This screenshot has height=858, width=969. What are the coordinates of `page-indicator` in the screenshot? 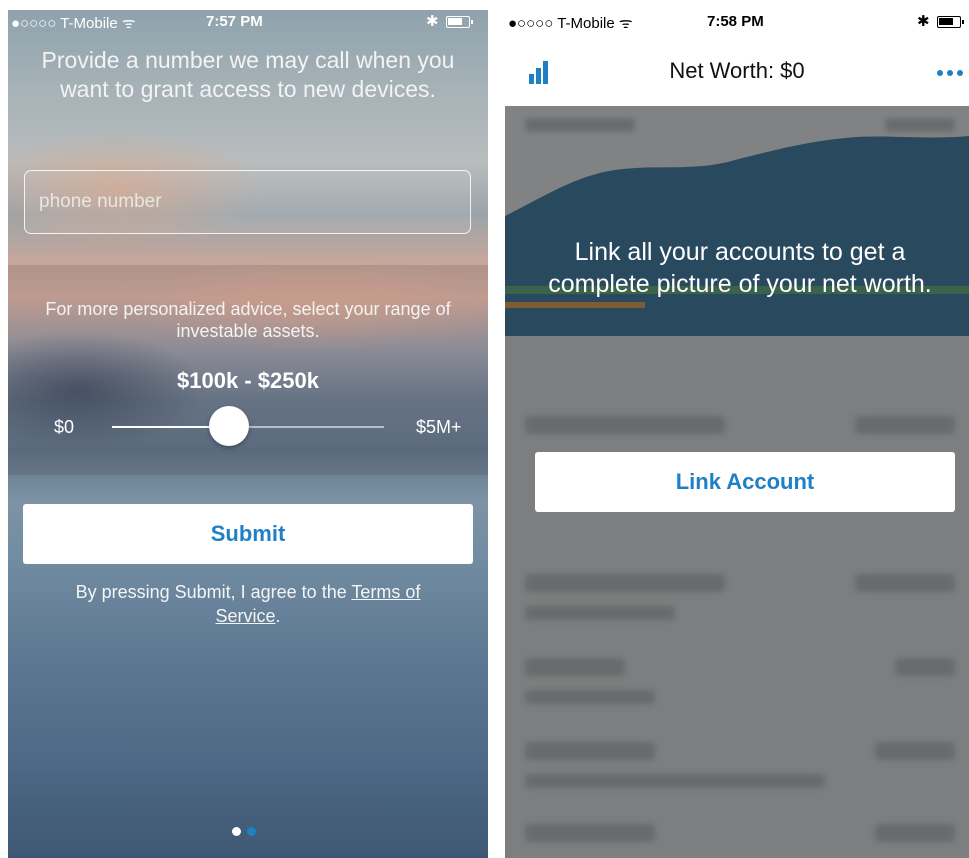 It's located at (247, 832).